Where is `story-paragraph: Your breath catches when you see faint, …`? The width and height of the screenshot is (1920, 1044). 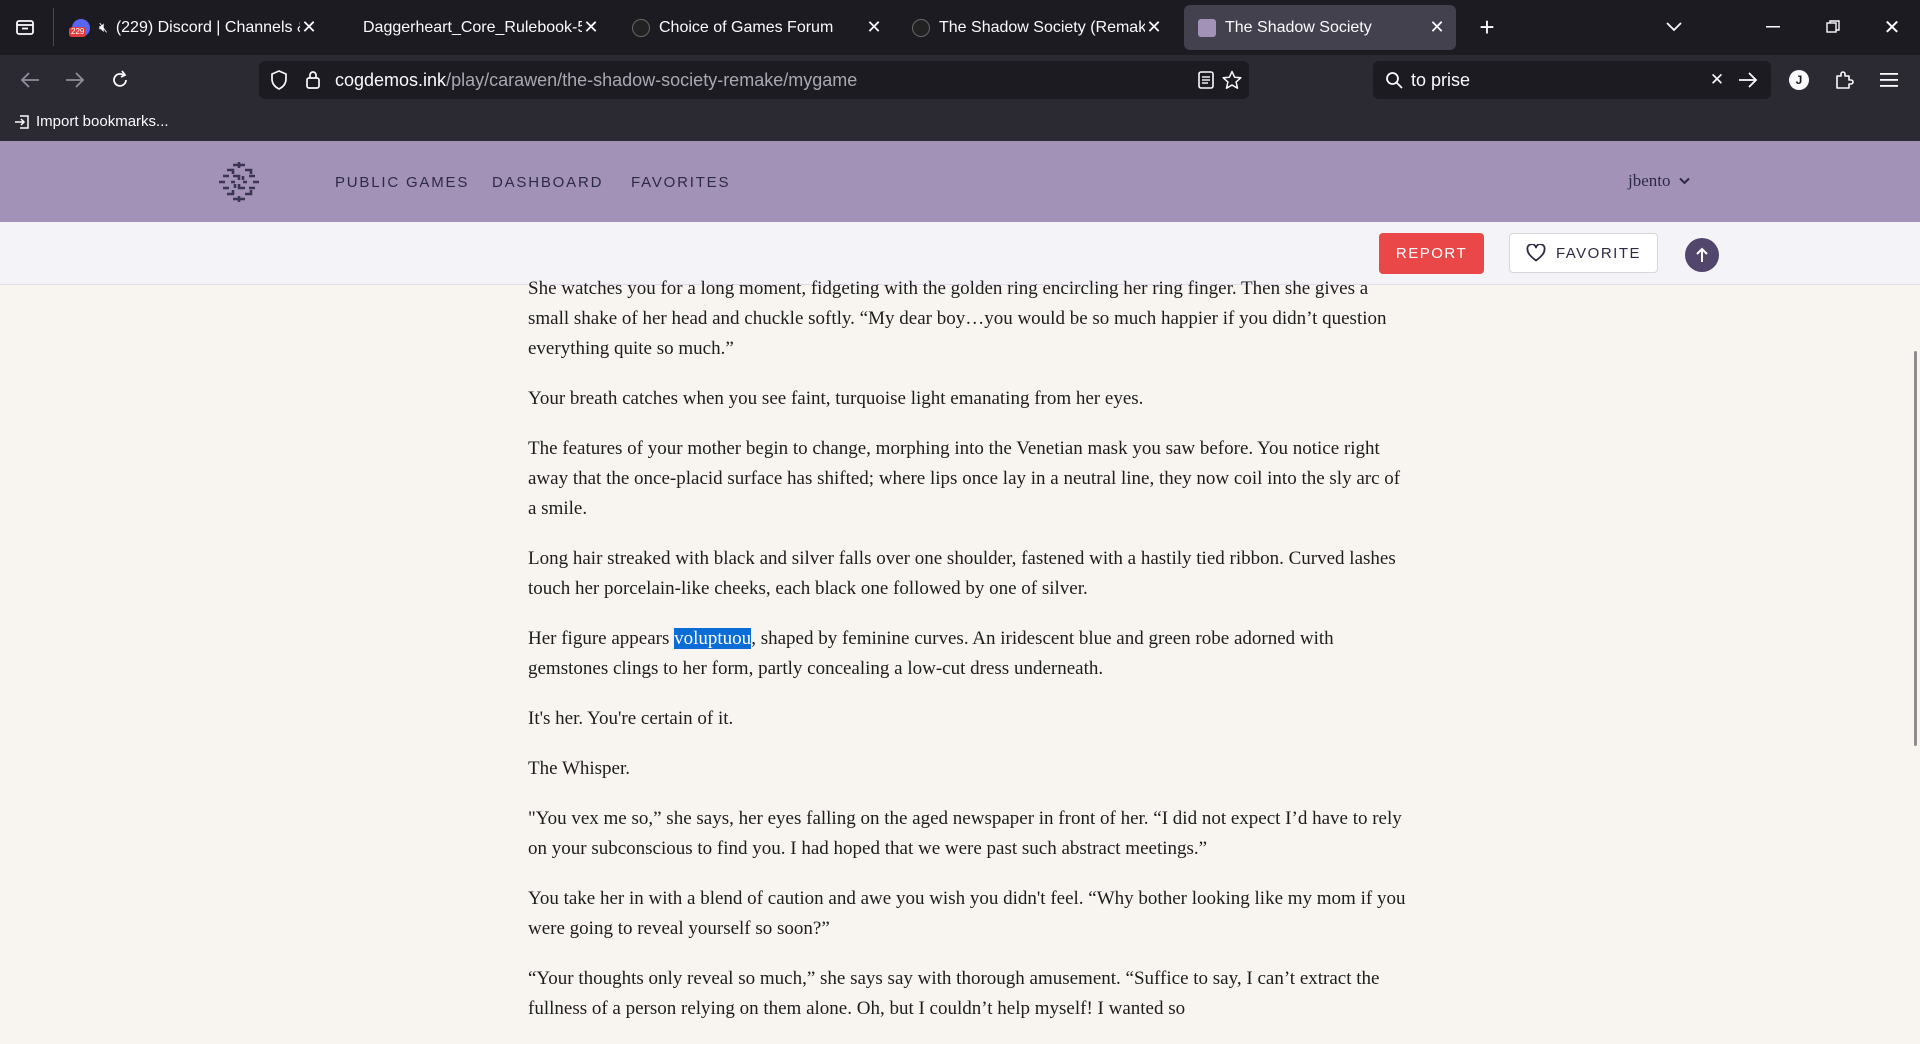 story-paragraph: Your breath catches when you see faint, … is located at coordinates (836, 398).